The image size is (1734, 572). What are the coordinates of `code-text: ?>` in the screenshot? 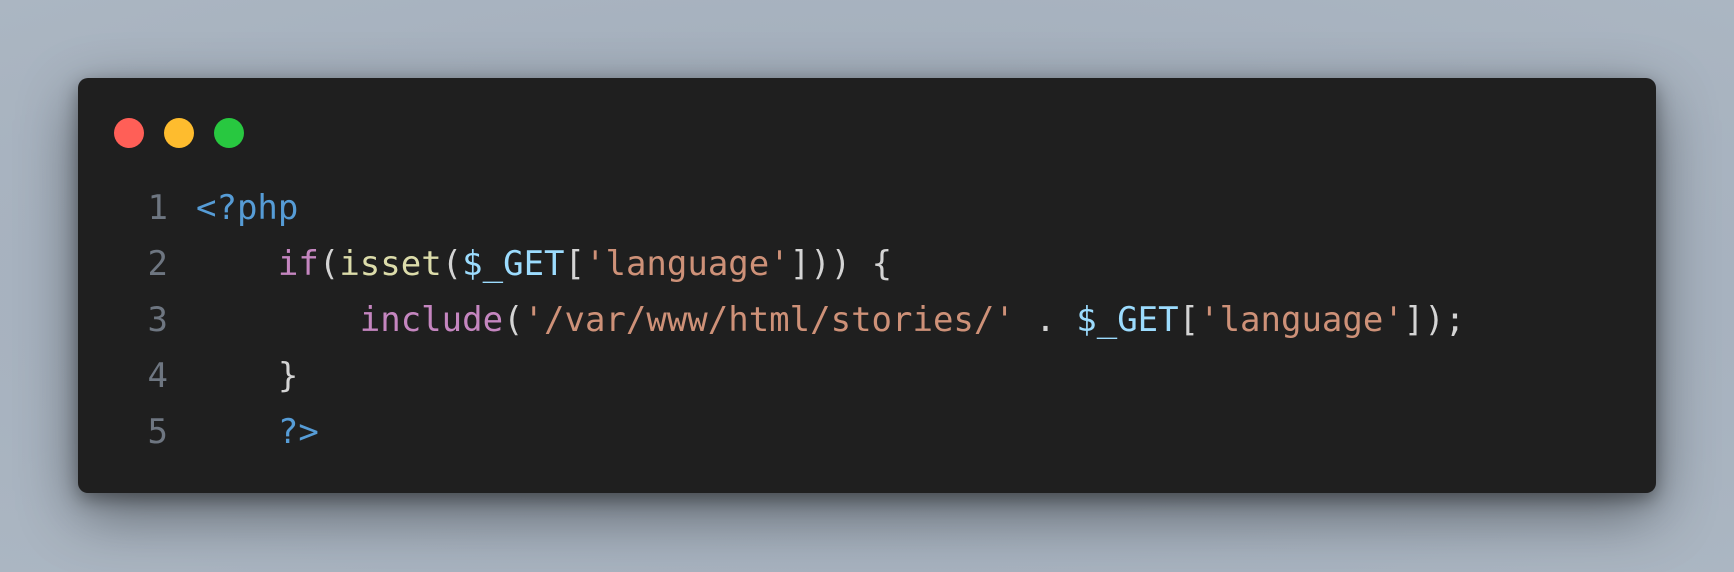 It's located at (243, 432).